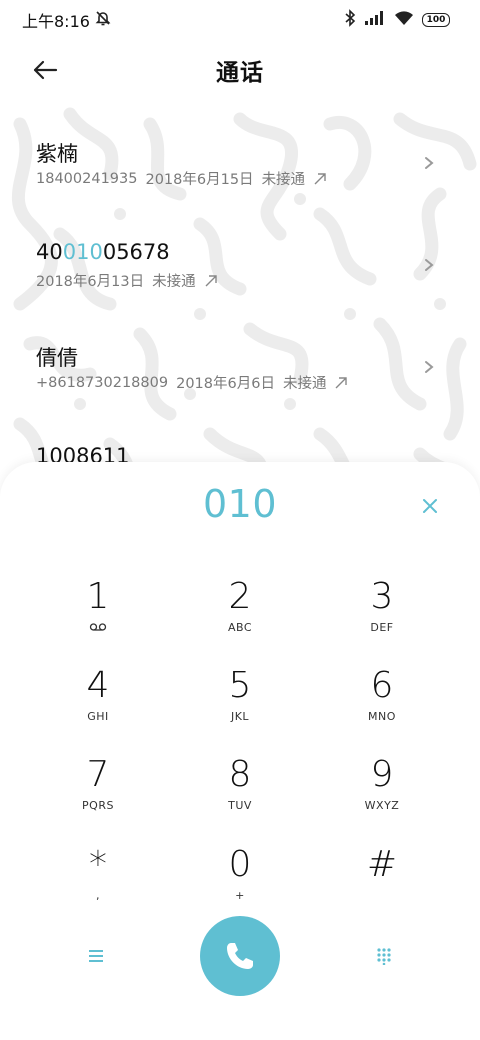 The width and height of the screenshot is (480, 1040). I want to click on call-info: +8618730218809 2018年6月6日 未接通, so click(192, 382).